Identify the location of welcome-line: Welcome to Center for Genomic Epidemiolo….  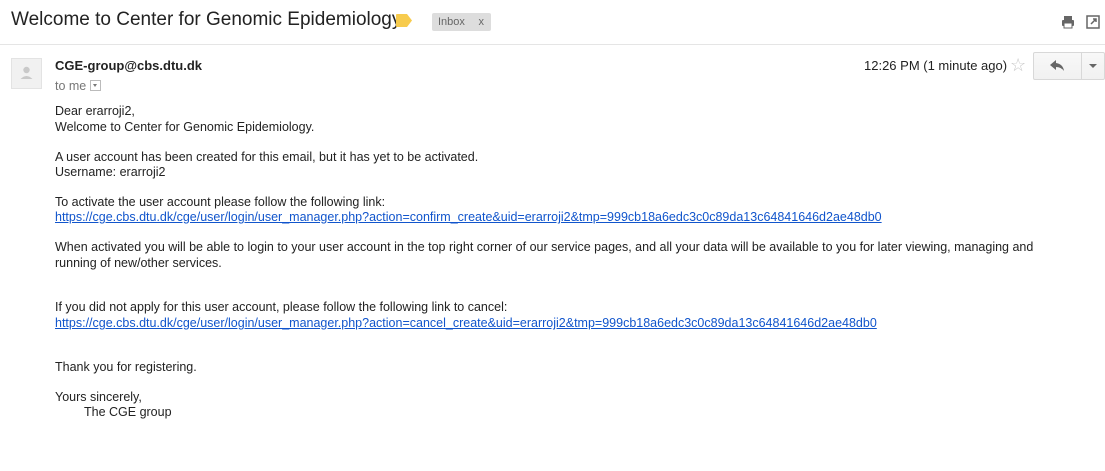
(185, 127).